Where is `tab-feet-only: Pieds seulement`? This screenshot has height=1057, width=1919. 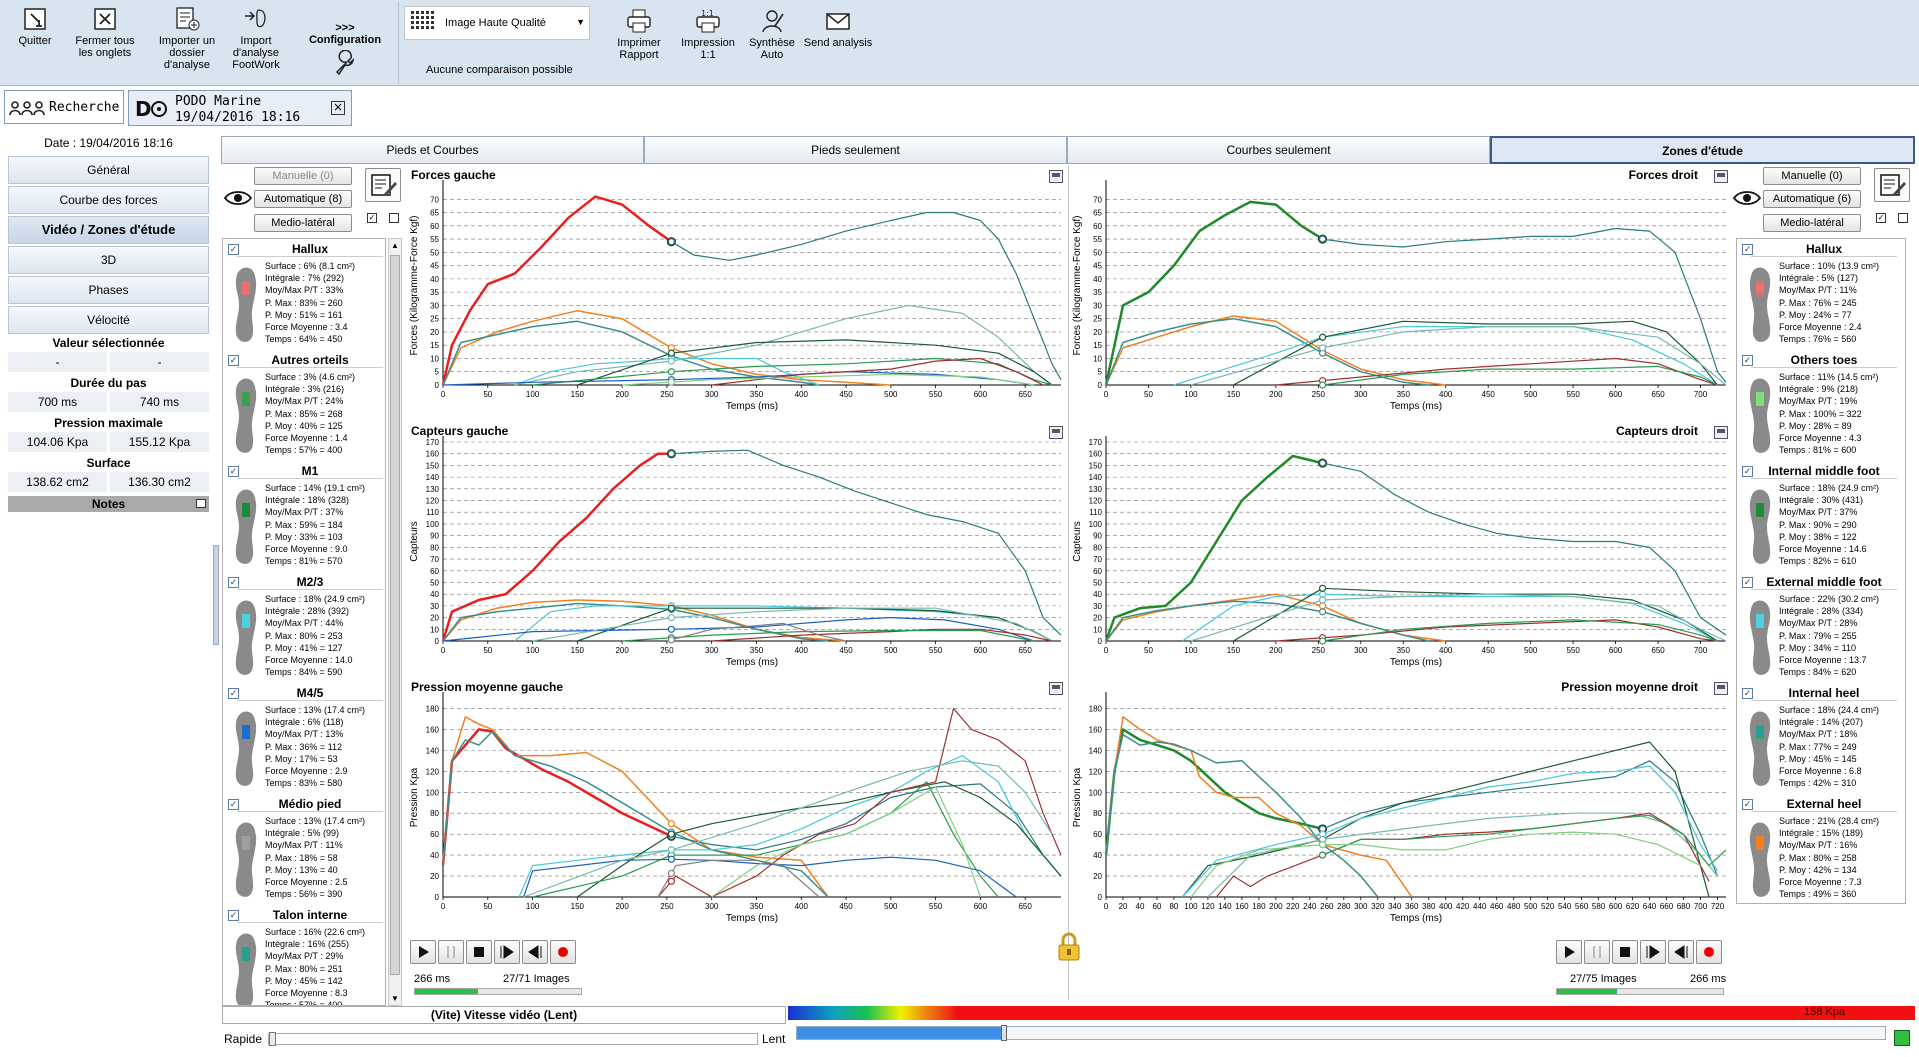
tab-feet-only: Pieds seulement is located at coordinates (855, 150).